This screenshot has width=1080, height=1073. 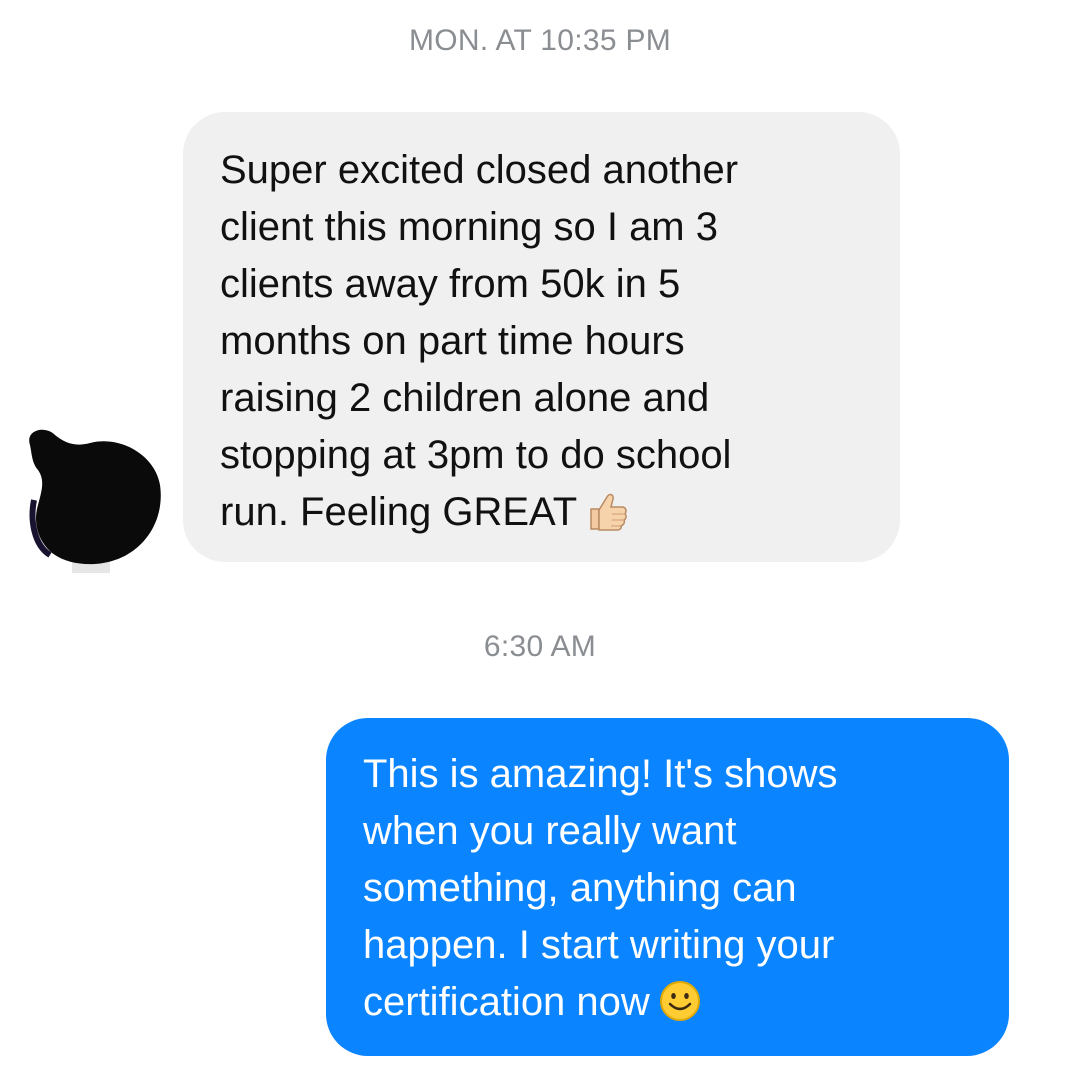 I want to click on avatar-redacted, so click(x=92, y=500).